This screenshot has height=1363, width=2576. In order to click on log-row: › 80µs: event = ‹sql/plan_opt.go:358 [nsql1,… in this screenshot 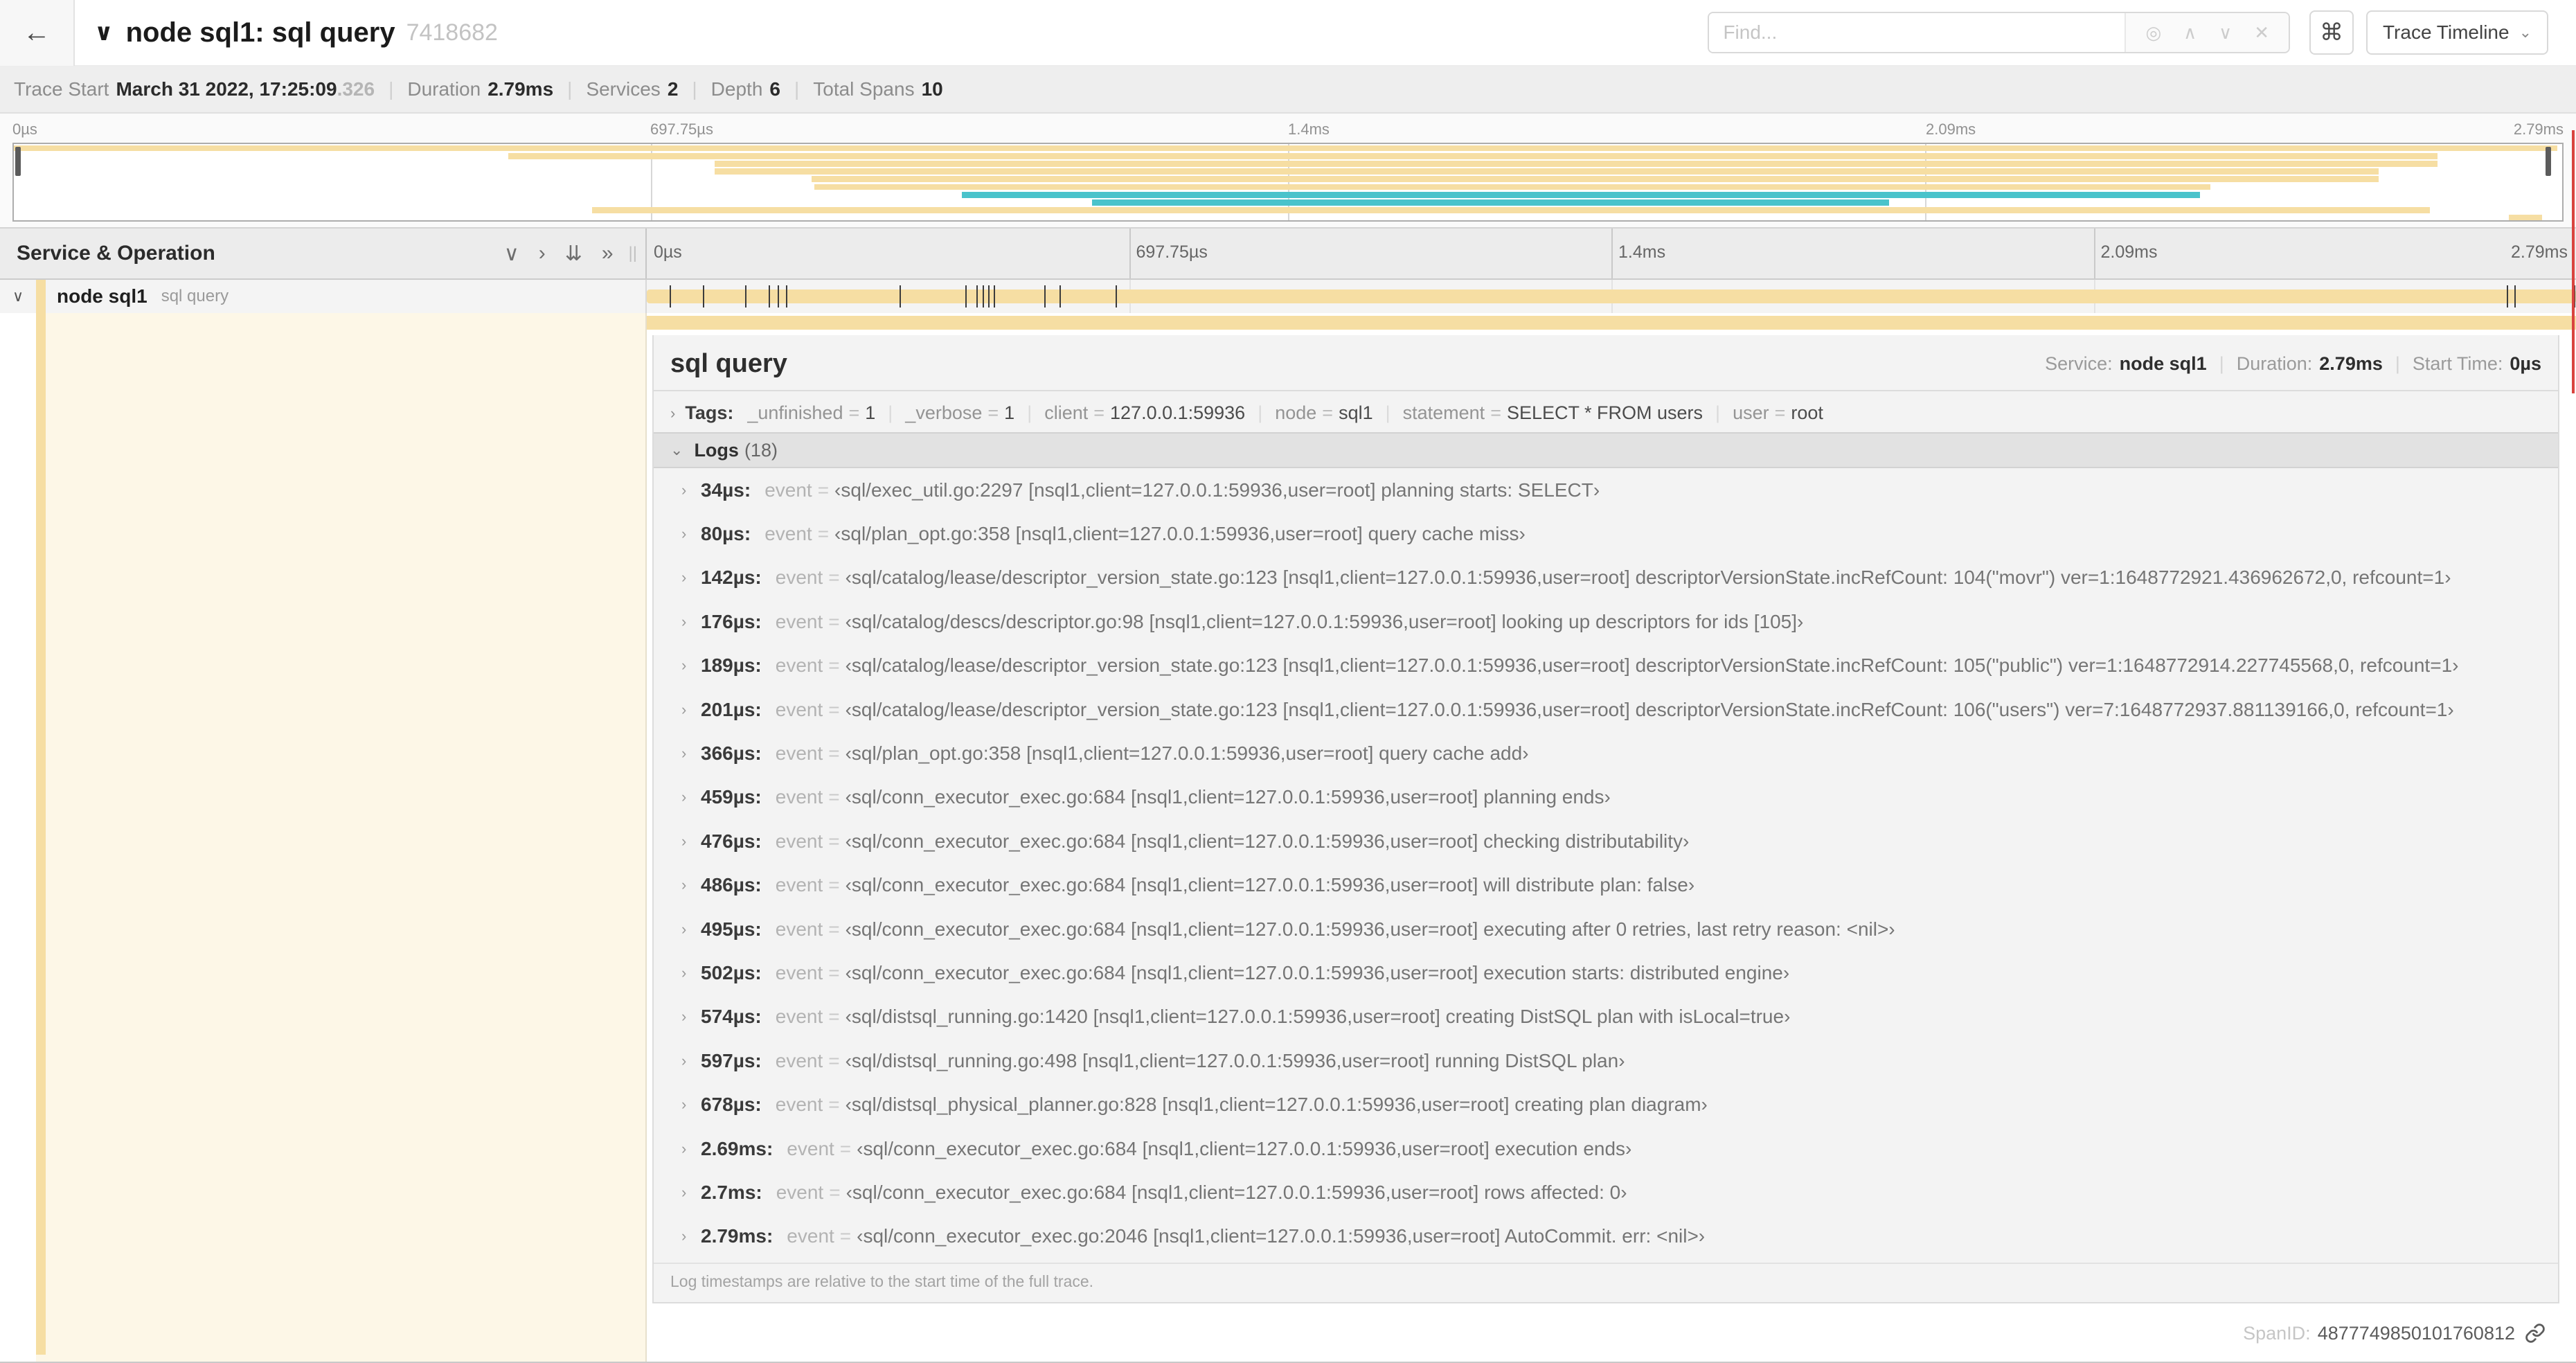, I will do `click(1606, 533)`.